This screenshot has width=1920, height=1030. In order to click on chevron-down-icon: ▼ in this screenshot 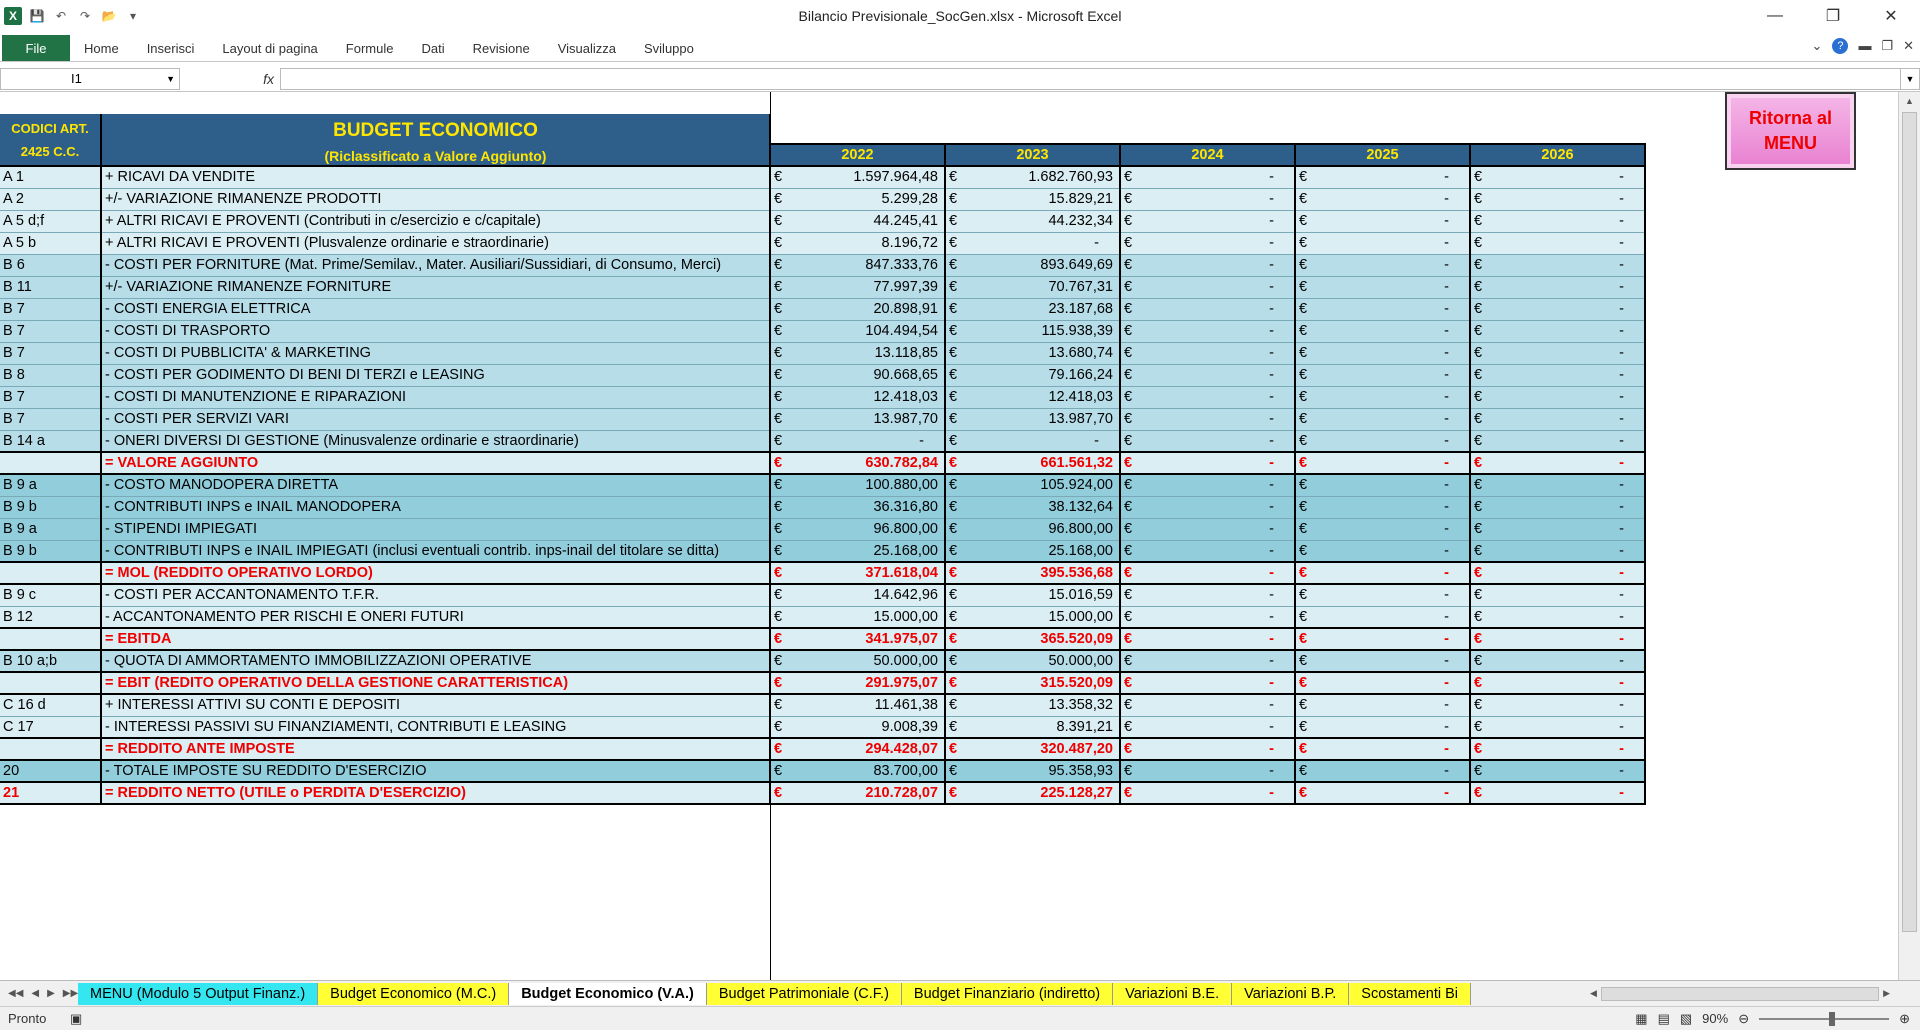, I will do `click(170, 79)`.